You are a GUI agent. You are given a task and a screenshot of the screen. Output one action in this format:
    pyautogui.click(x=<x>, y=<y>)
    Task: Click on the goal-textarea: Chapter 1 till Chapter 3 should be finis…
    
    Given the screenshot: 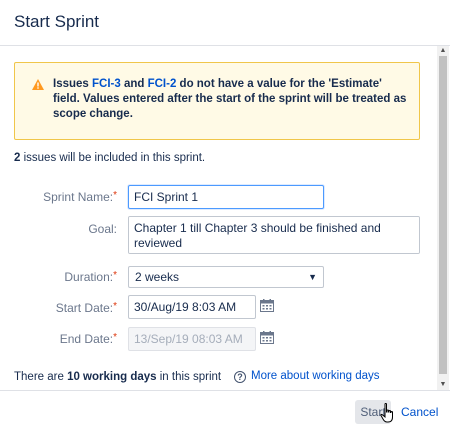 What is the action you would take?
    pyautogui.click(x=274, y=235)
    